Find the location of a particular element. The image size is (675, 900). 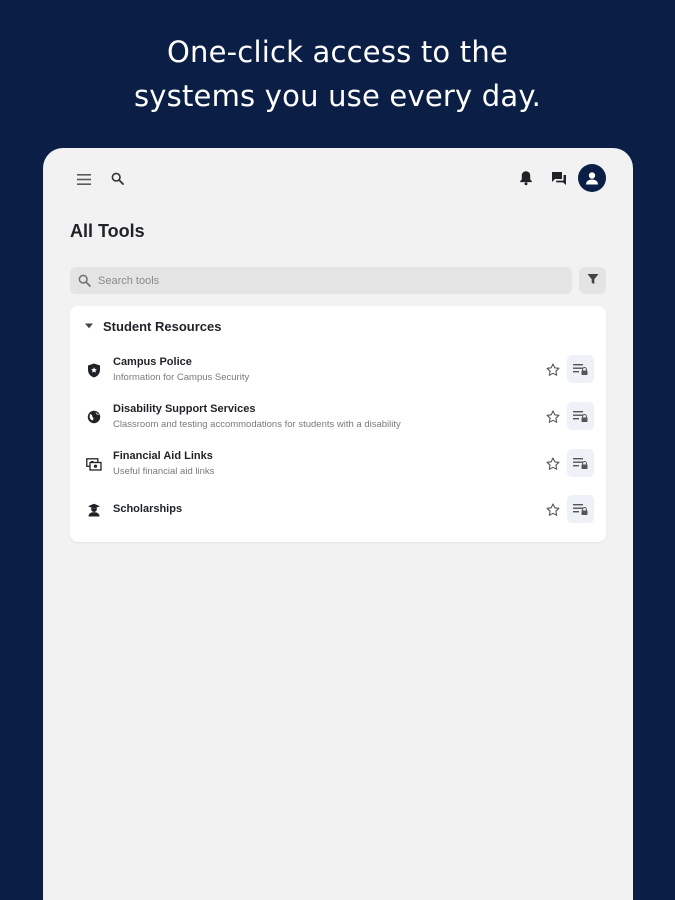

page-title: All Tools is located at coordinates (107, 231).